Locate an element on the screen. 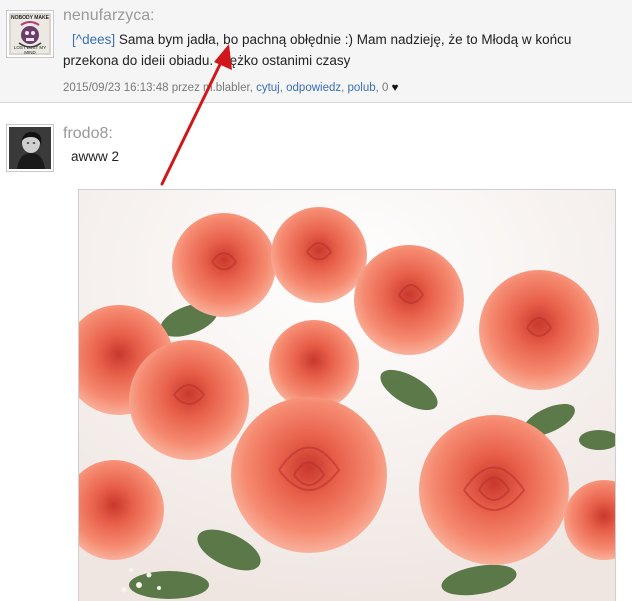 The image size is (632, 601). author-name: frodo8: is located at coordinates (88, 134).